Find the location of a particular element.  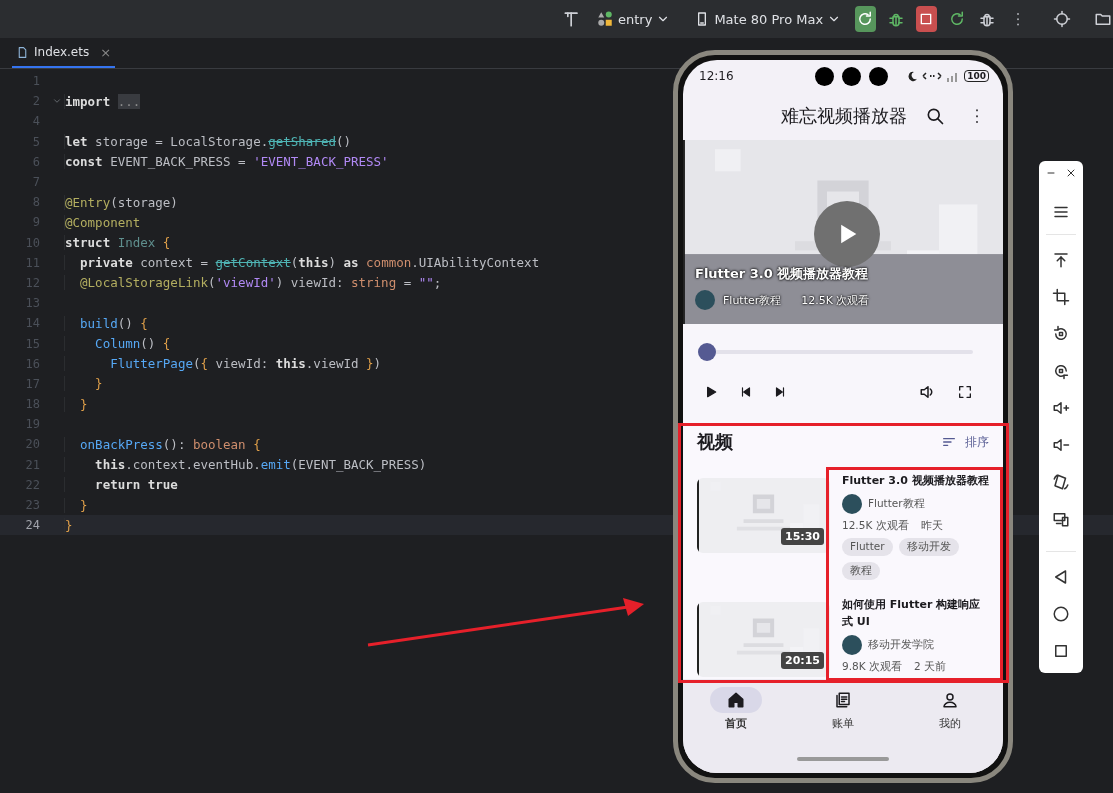

code-line: build() { is located at coordinates (106, 323).